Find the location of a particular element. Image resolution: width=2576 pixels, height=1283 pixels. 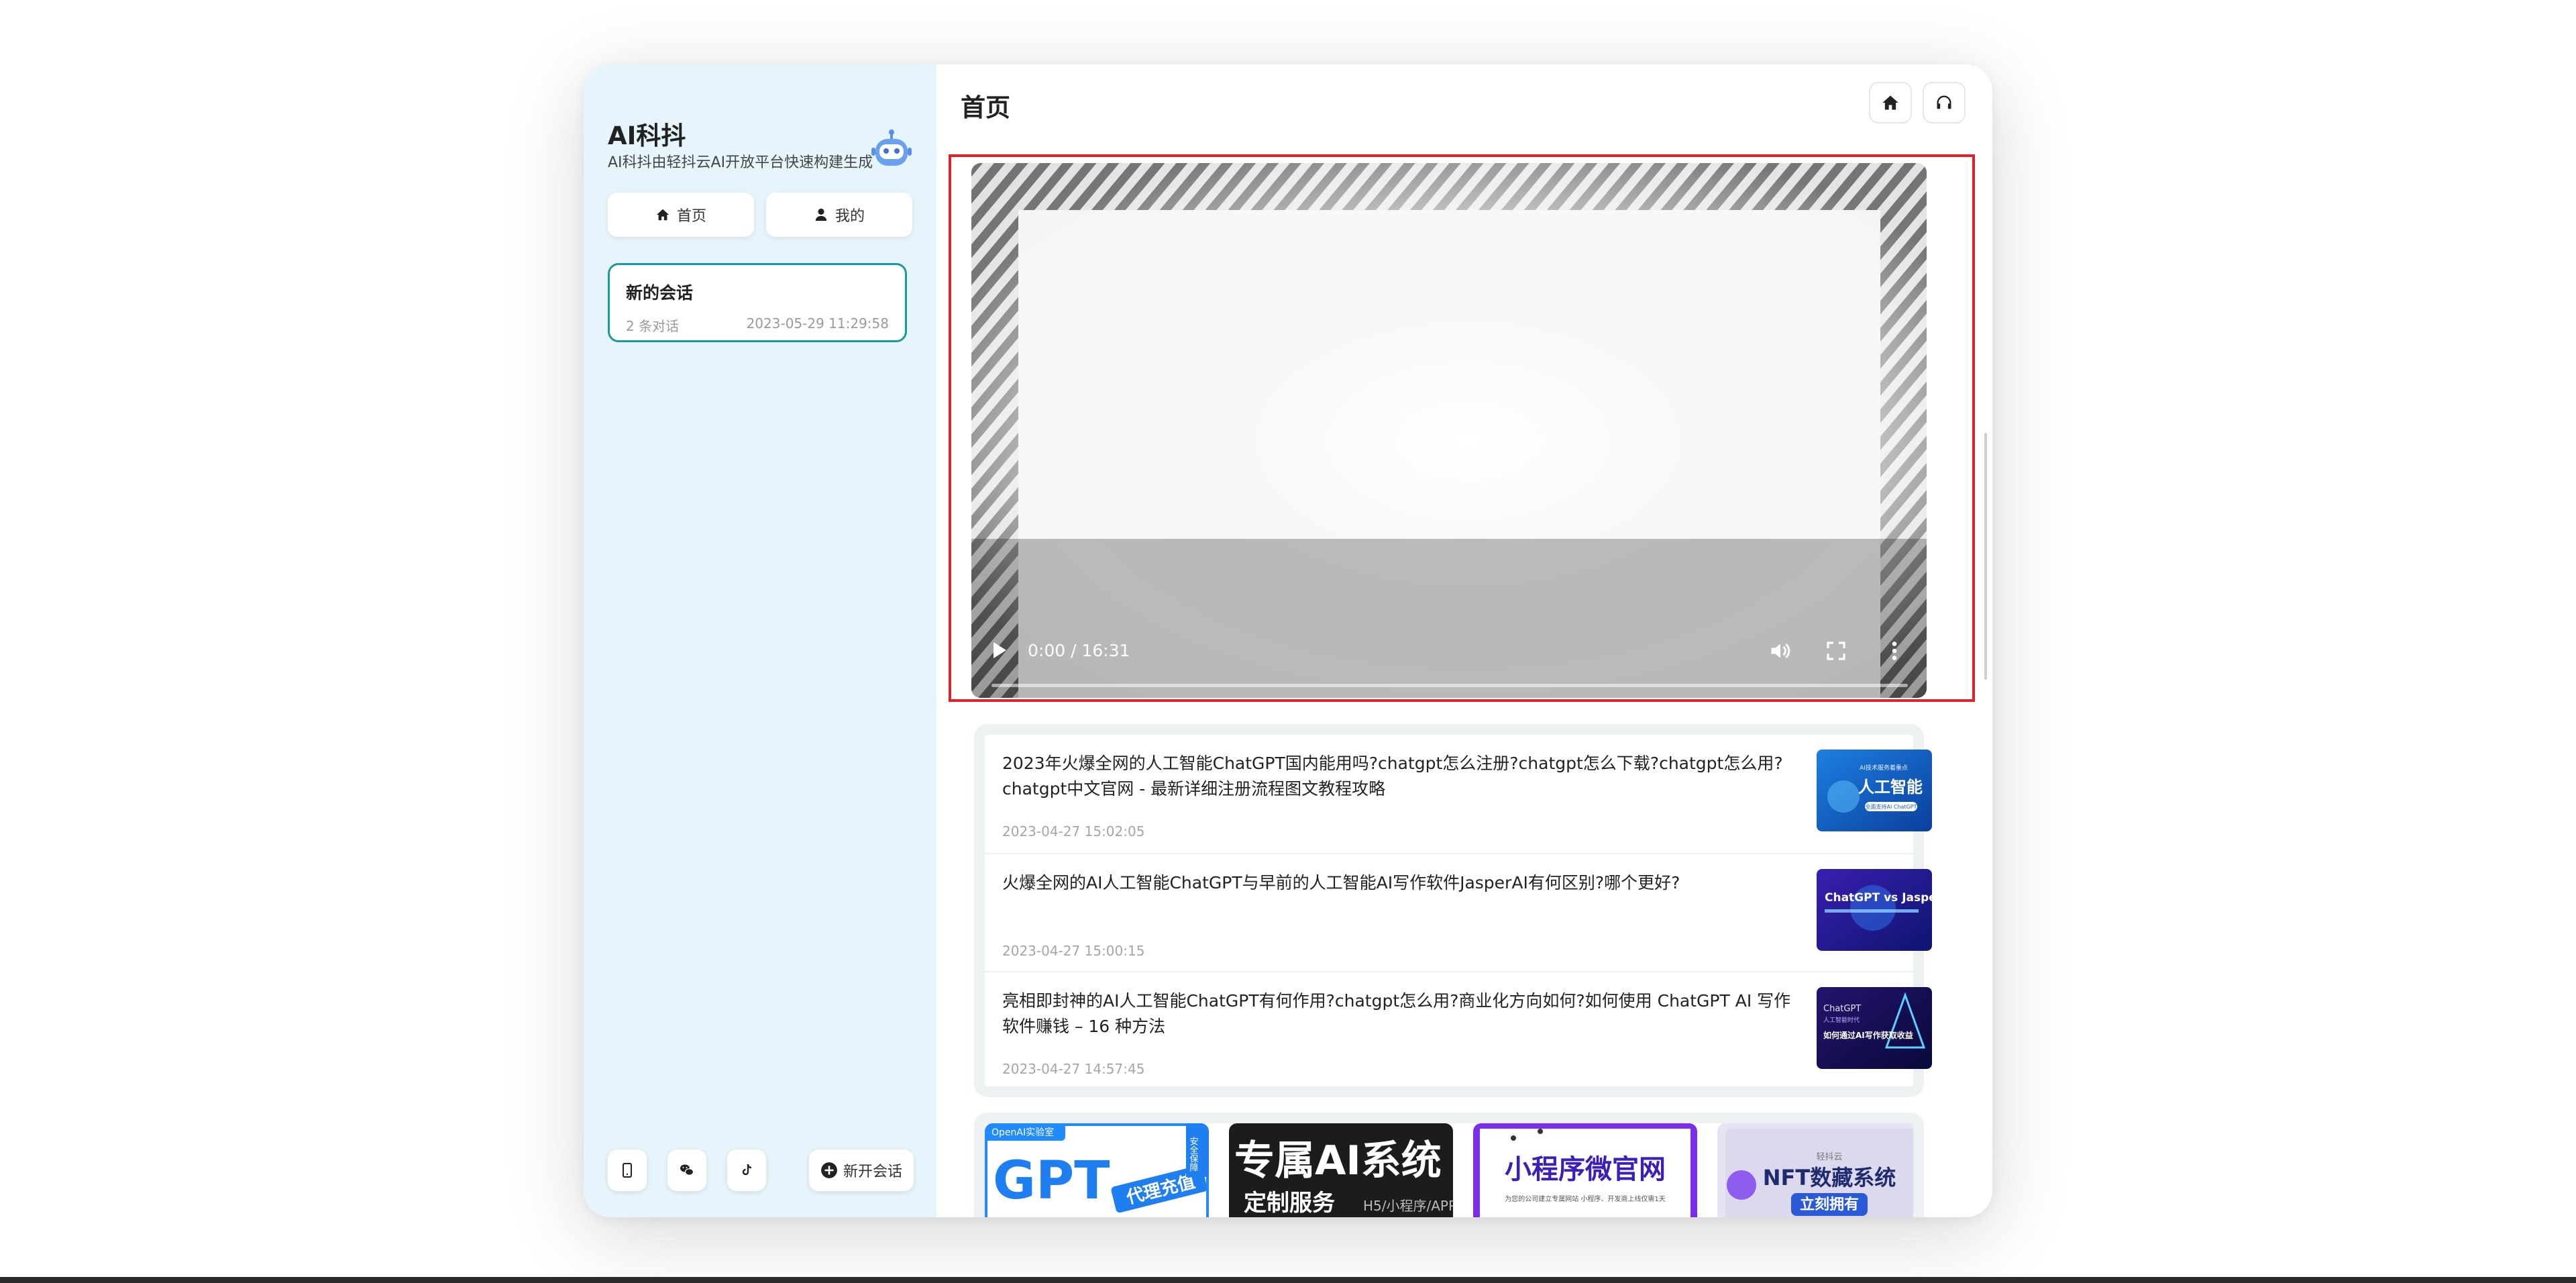

nav-home-label: 首页 is located at coordinates (691, 216).